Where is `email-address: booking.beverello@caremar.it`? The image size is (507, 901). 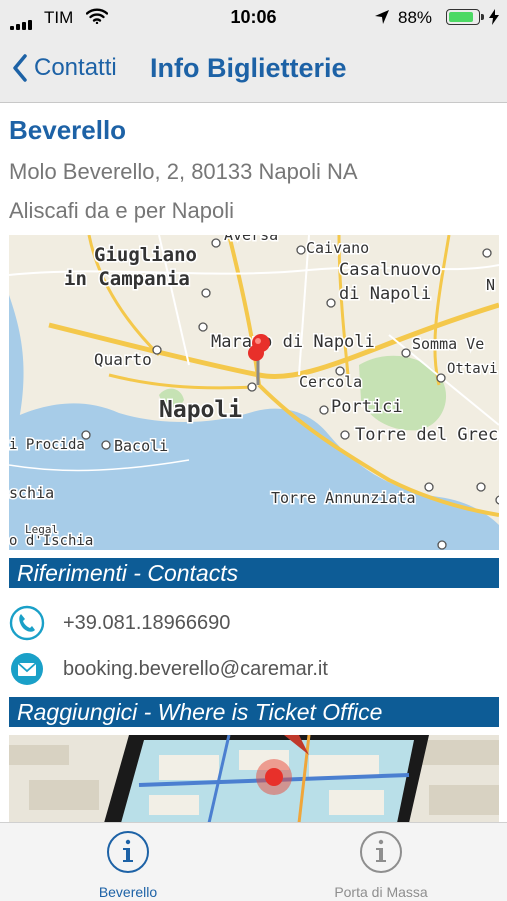 email-address: booking.beverello@caremar.it is located at coordinates (195, 669).